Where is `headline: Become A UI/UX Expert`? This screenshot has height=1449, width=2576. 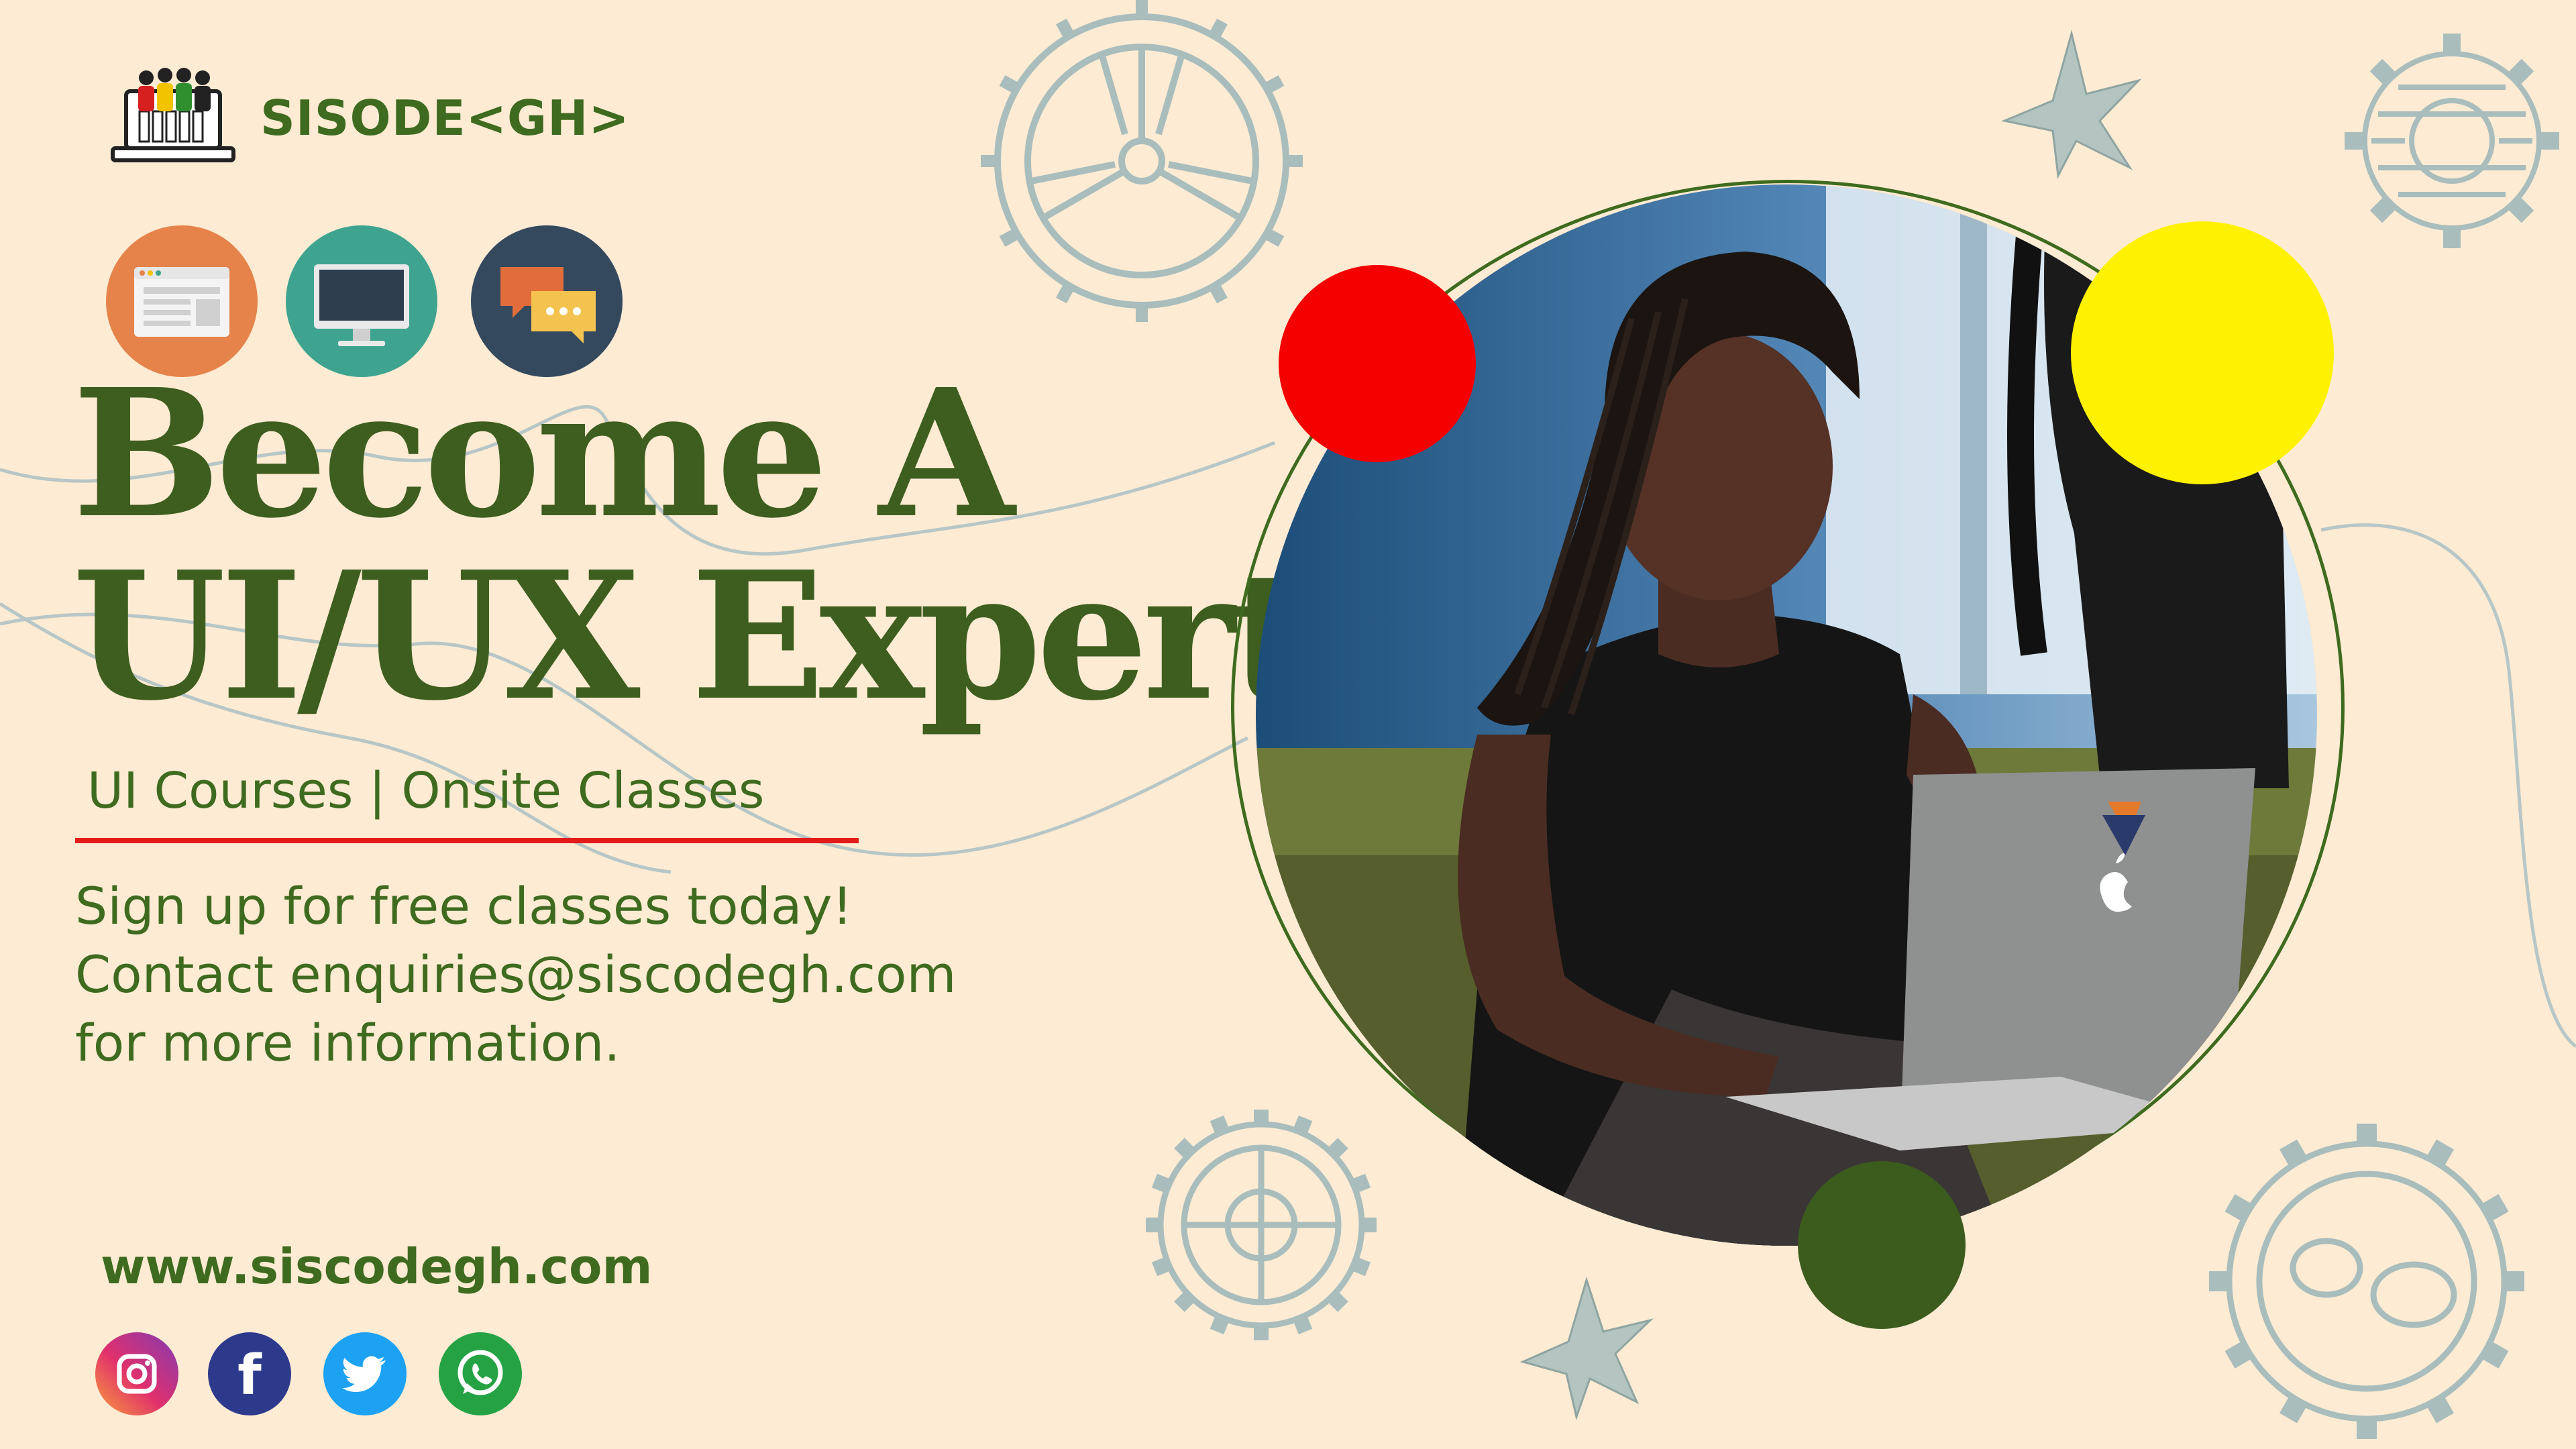
headline: Become A UI/UX Expert is located at coordinates (691, 544).